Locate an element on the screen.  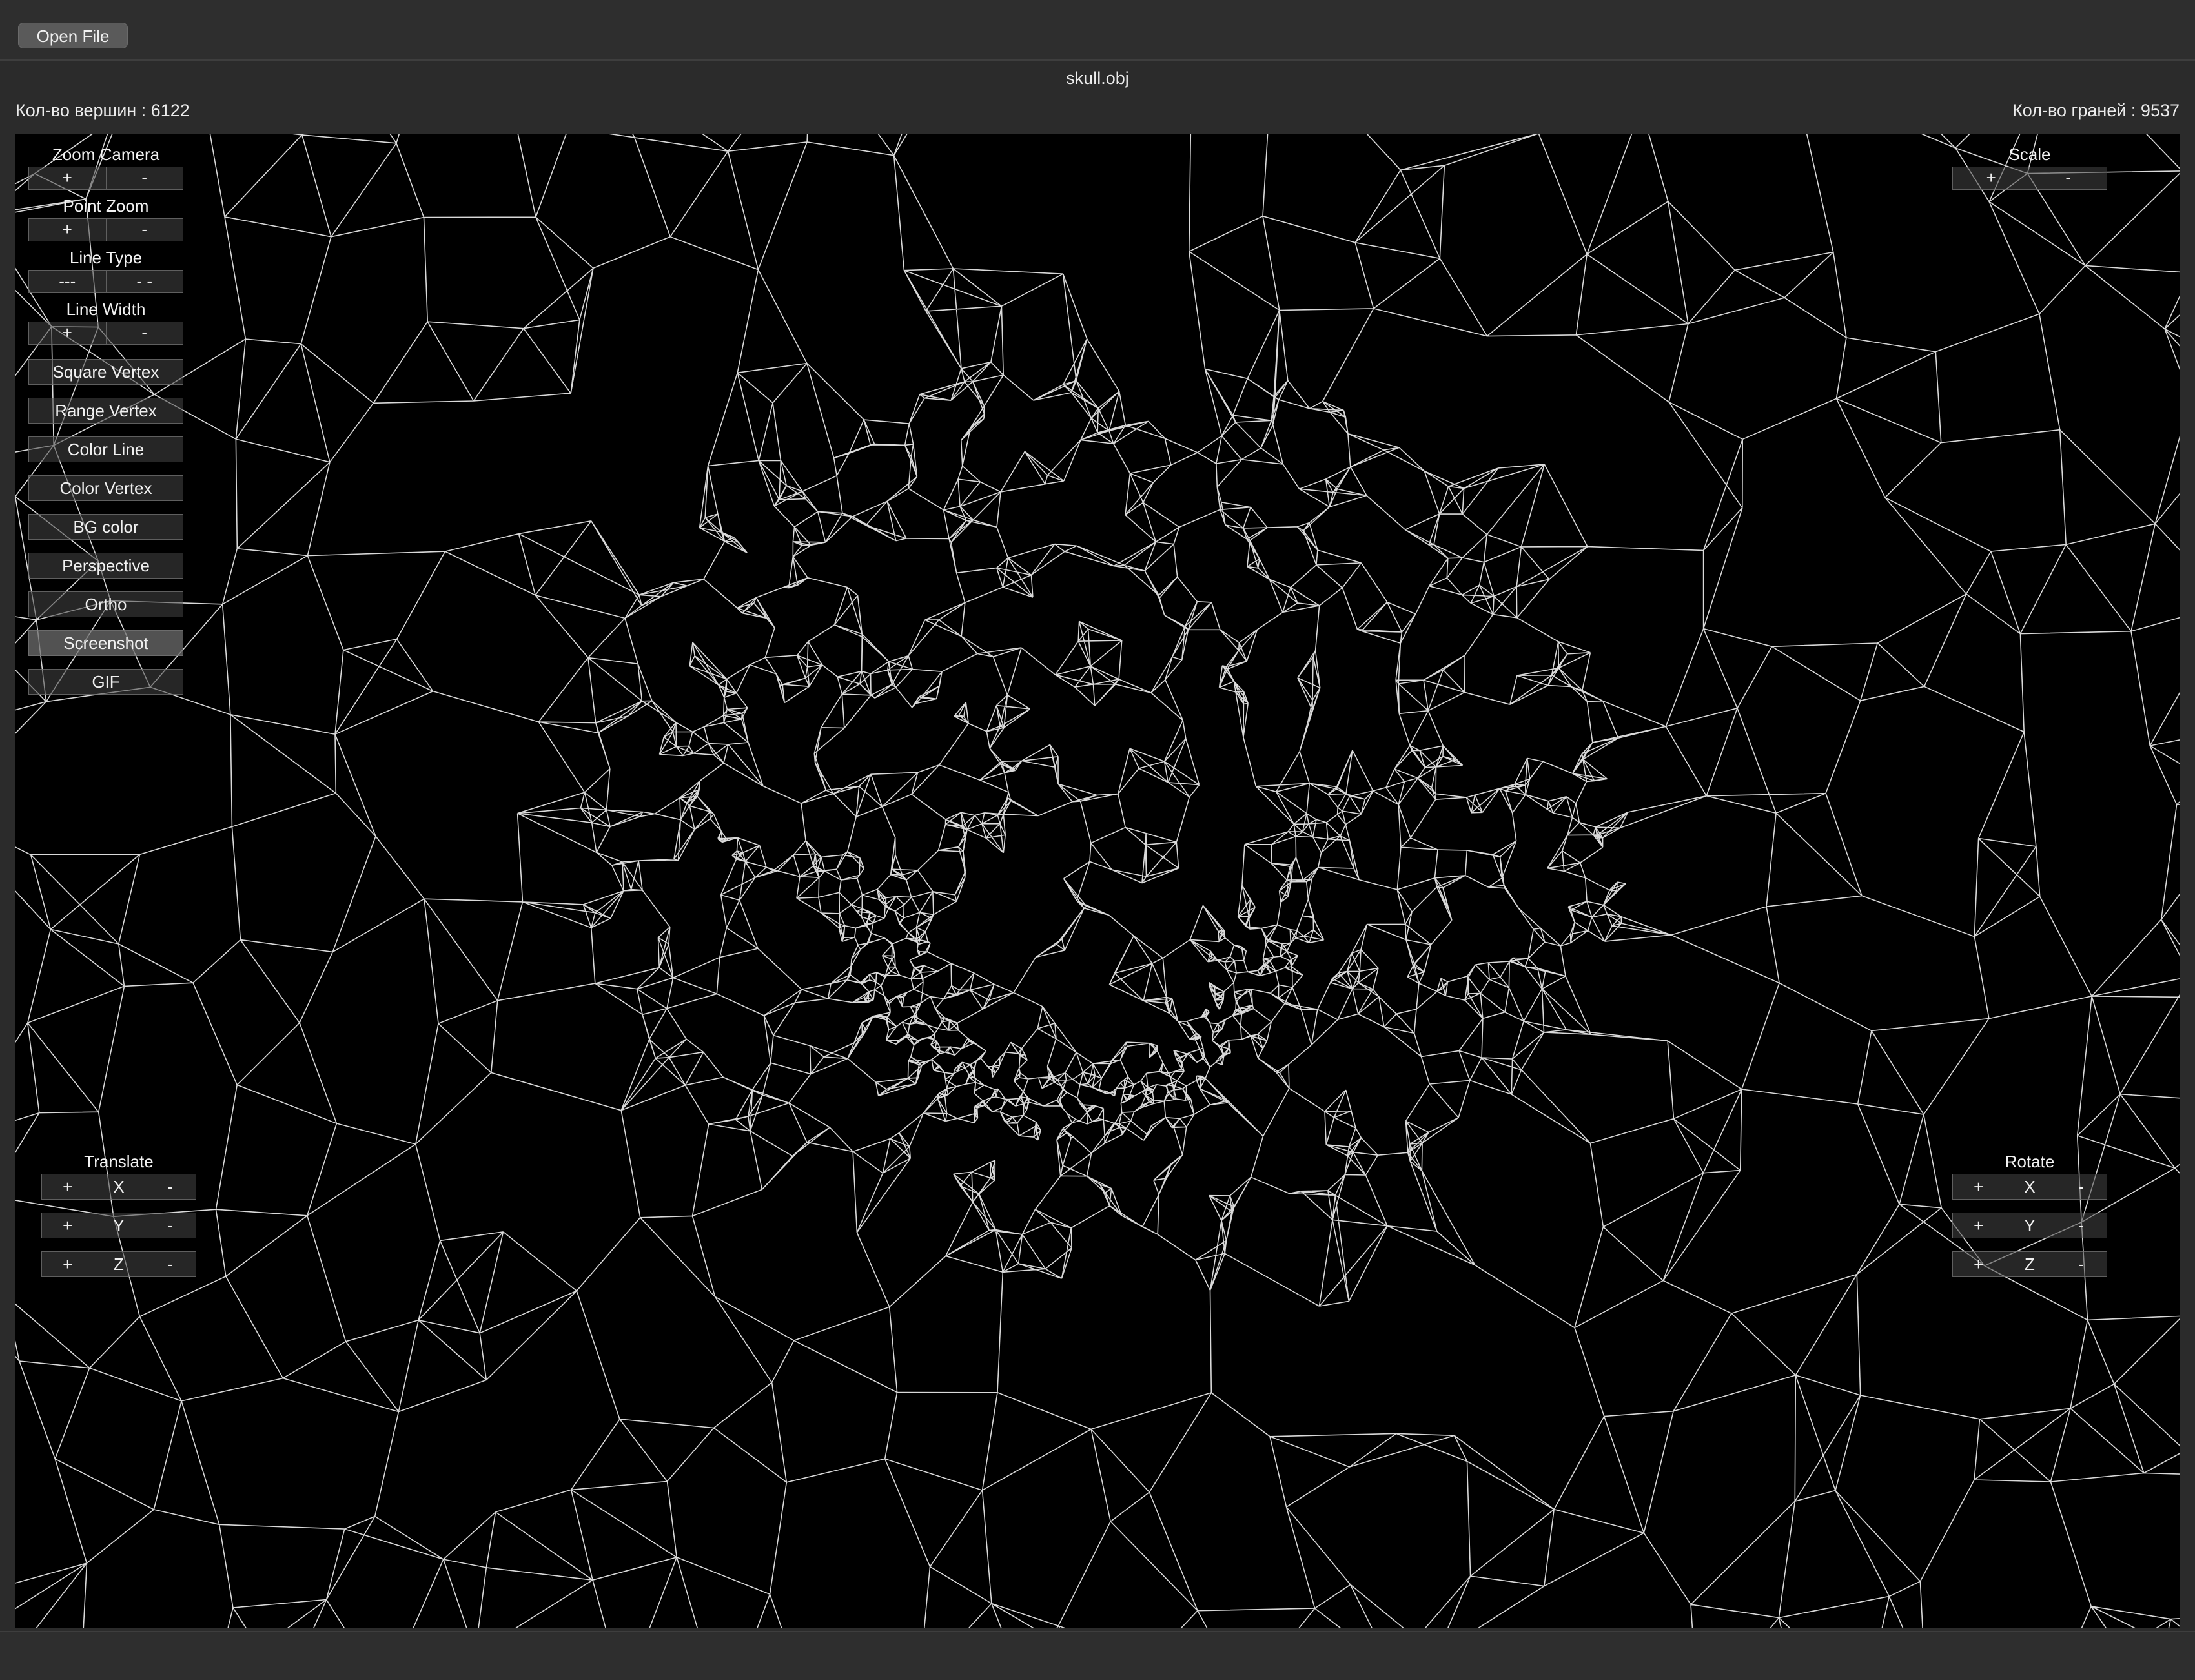
line-width-controls: + - is located at coordinates (105, 333).